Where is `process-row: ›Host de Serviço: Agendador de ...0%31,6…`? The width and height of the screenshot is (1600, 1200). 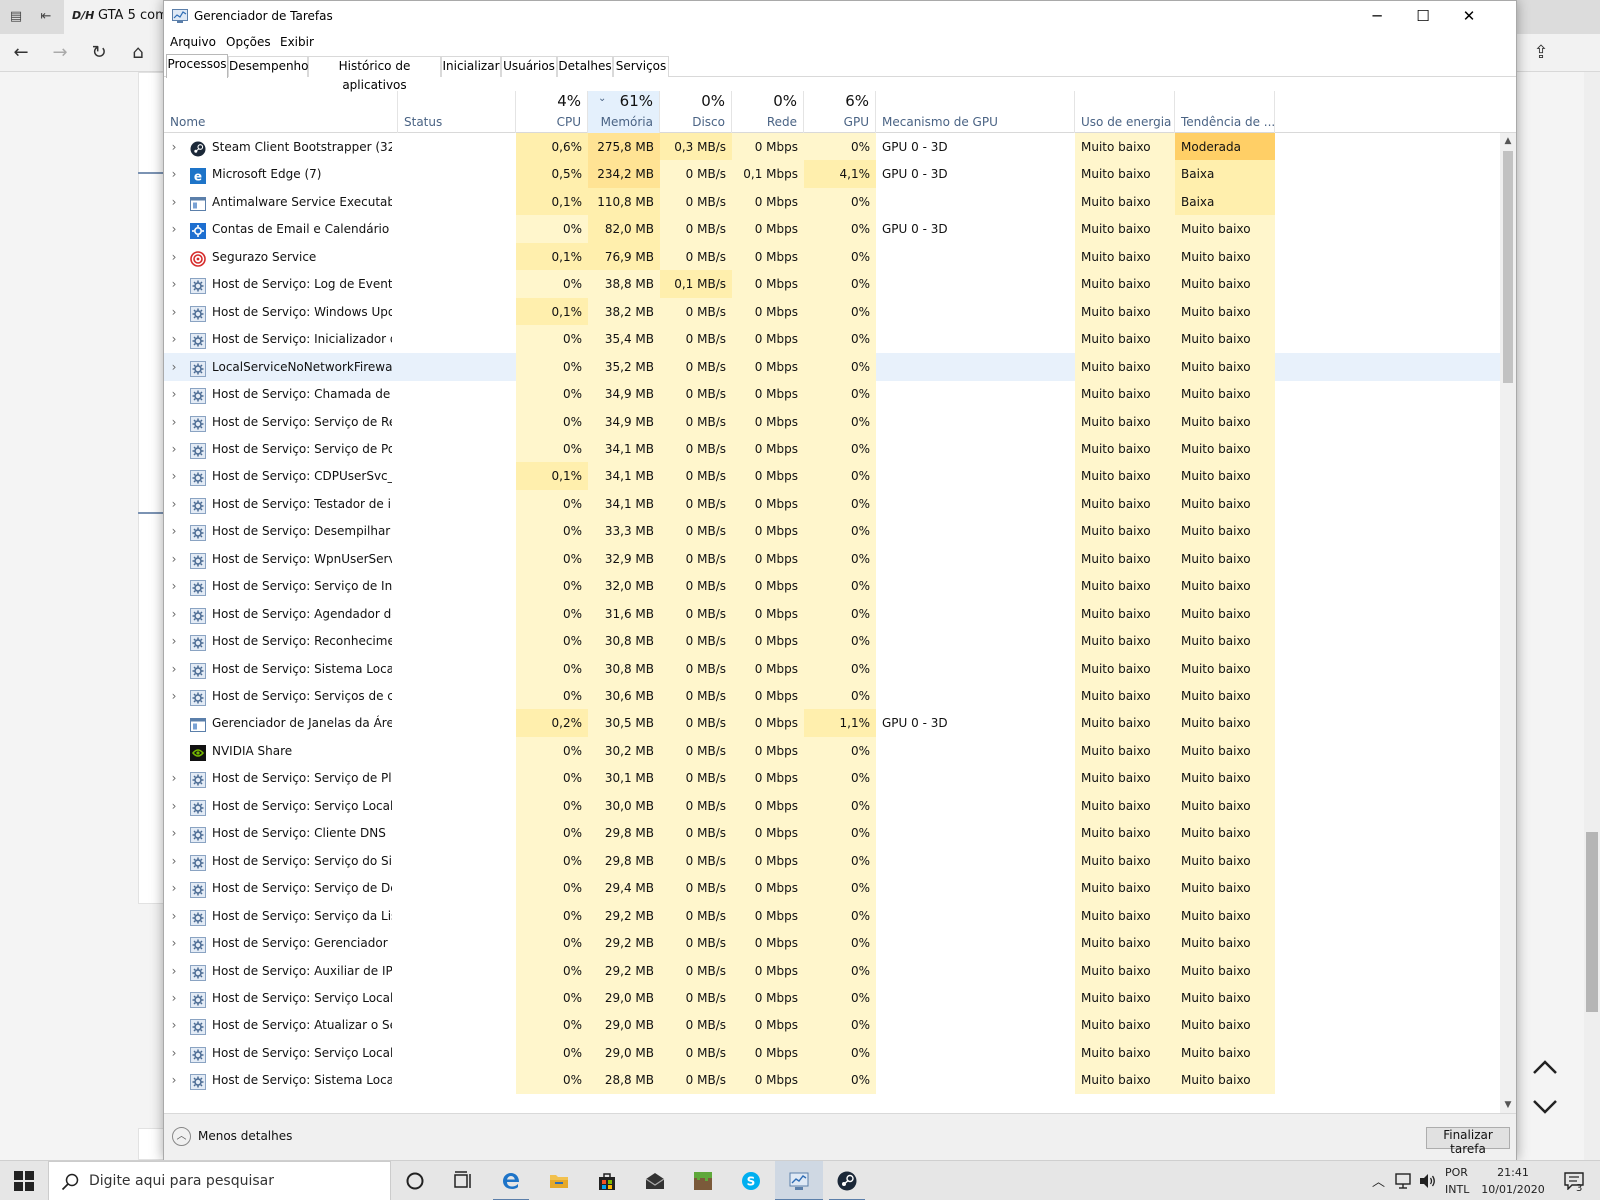
process-row: ›Host de Serviço: Agendador de ...0%31,6… is located at coordinates (840, 613).